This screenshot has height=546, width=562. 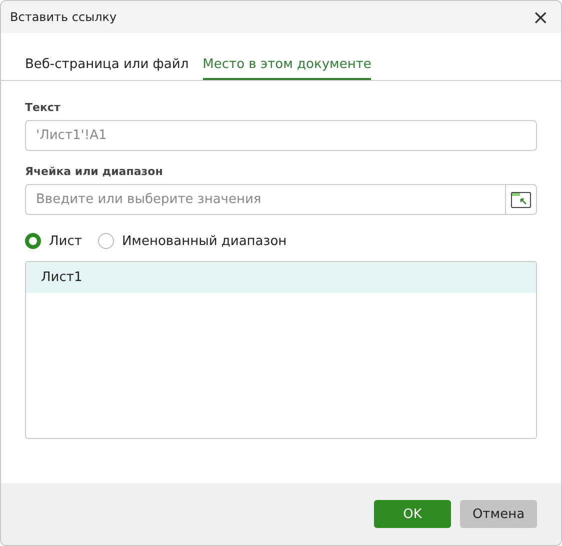 I want to click on range-field: Введите или выберите значения, so click(x=265, y=199).